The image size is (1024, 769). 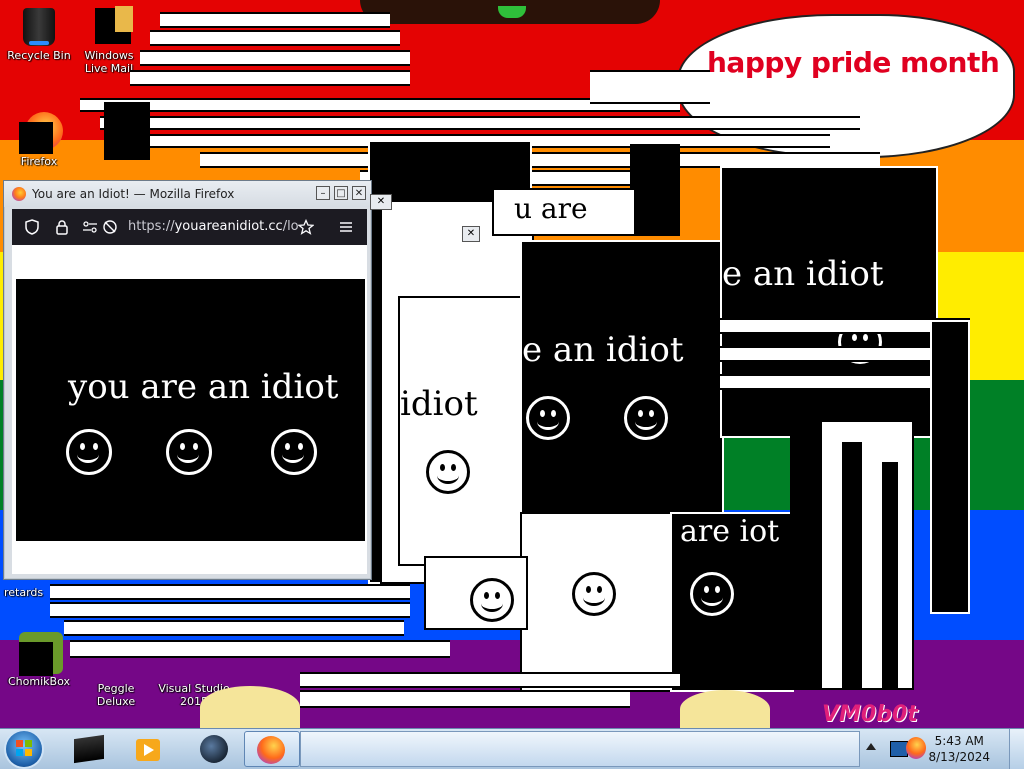 I want to click on maximize-button: □, so click(x=341, y=193).